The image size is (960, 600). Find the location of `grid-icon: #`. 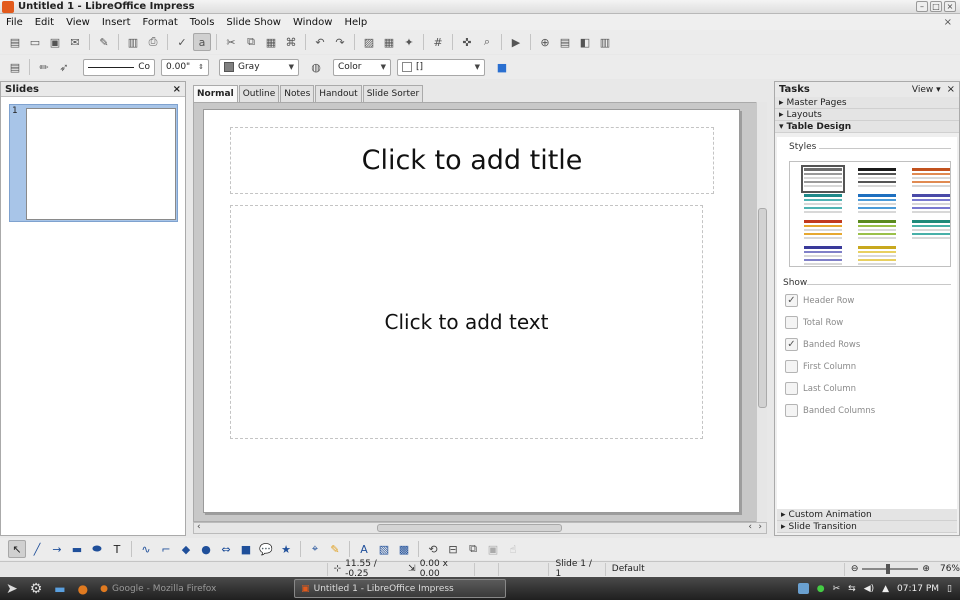

grid-icon: # is located at coordinates (438, 42).